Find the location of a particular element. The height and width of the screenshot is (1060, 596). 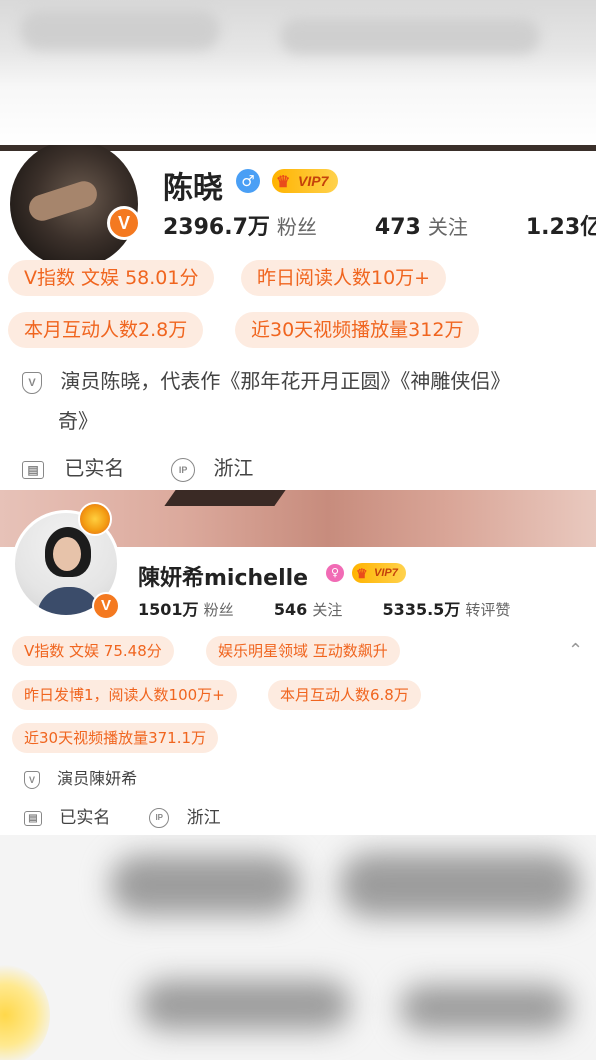

fans-stat: 1501万 粉丝 is located at coordinates (188, 609).